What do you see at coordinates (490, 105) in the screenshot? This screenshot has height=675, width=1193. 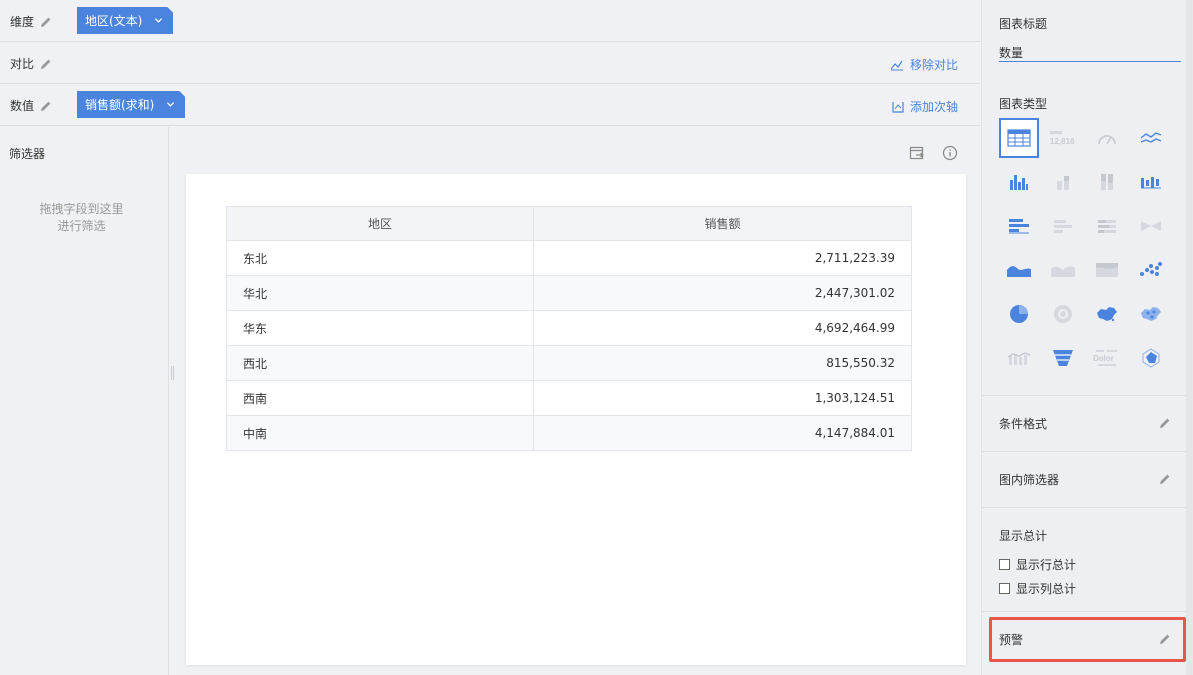 I see `values-shelf: 数值 销售额(求和) 添加次轴` at bounding box center [490, 105].